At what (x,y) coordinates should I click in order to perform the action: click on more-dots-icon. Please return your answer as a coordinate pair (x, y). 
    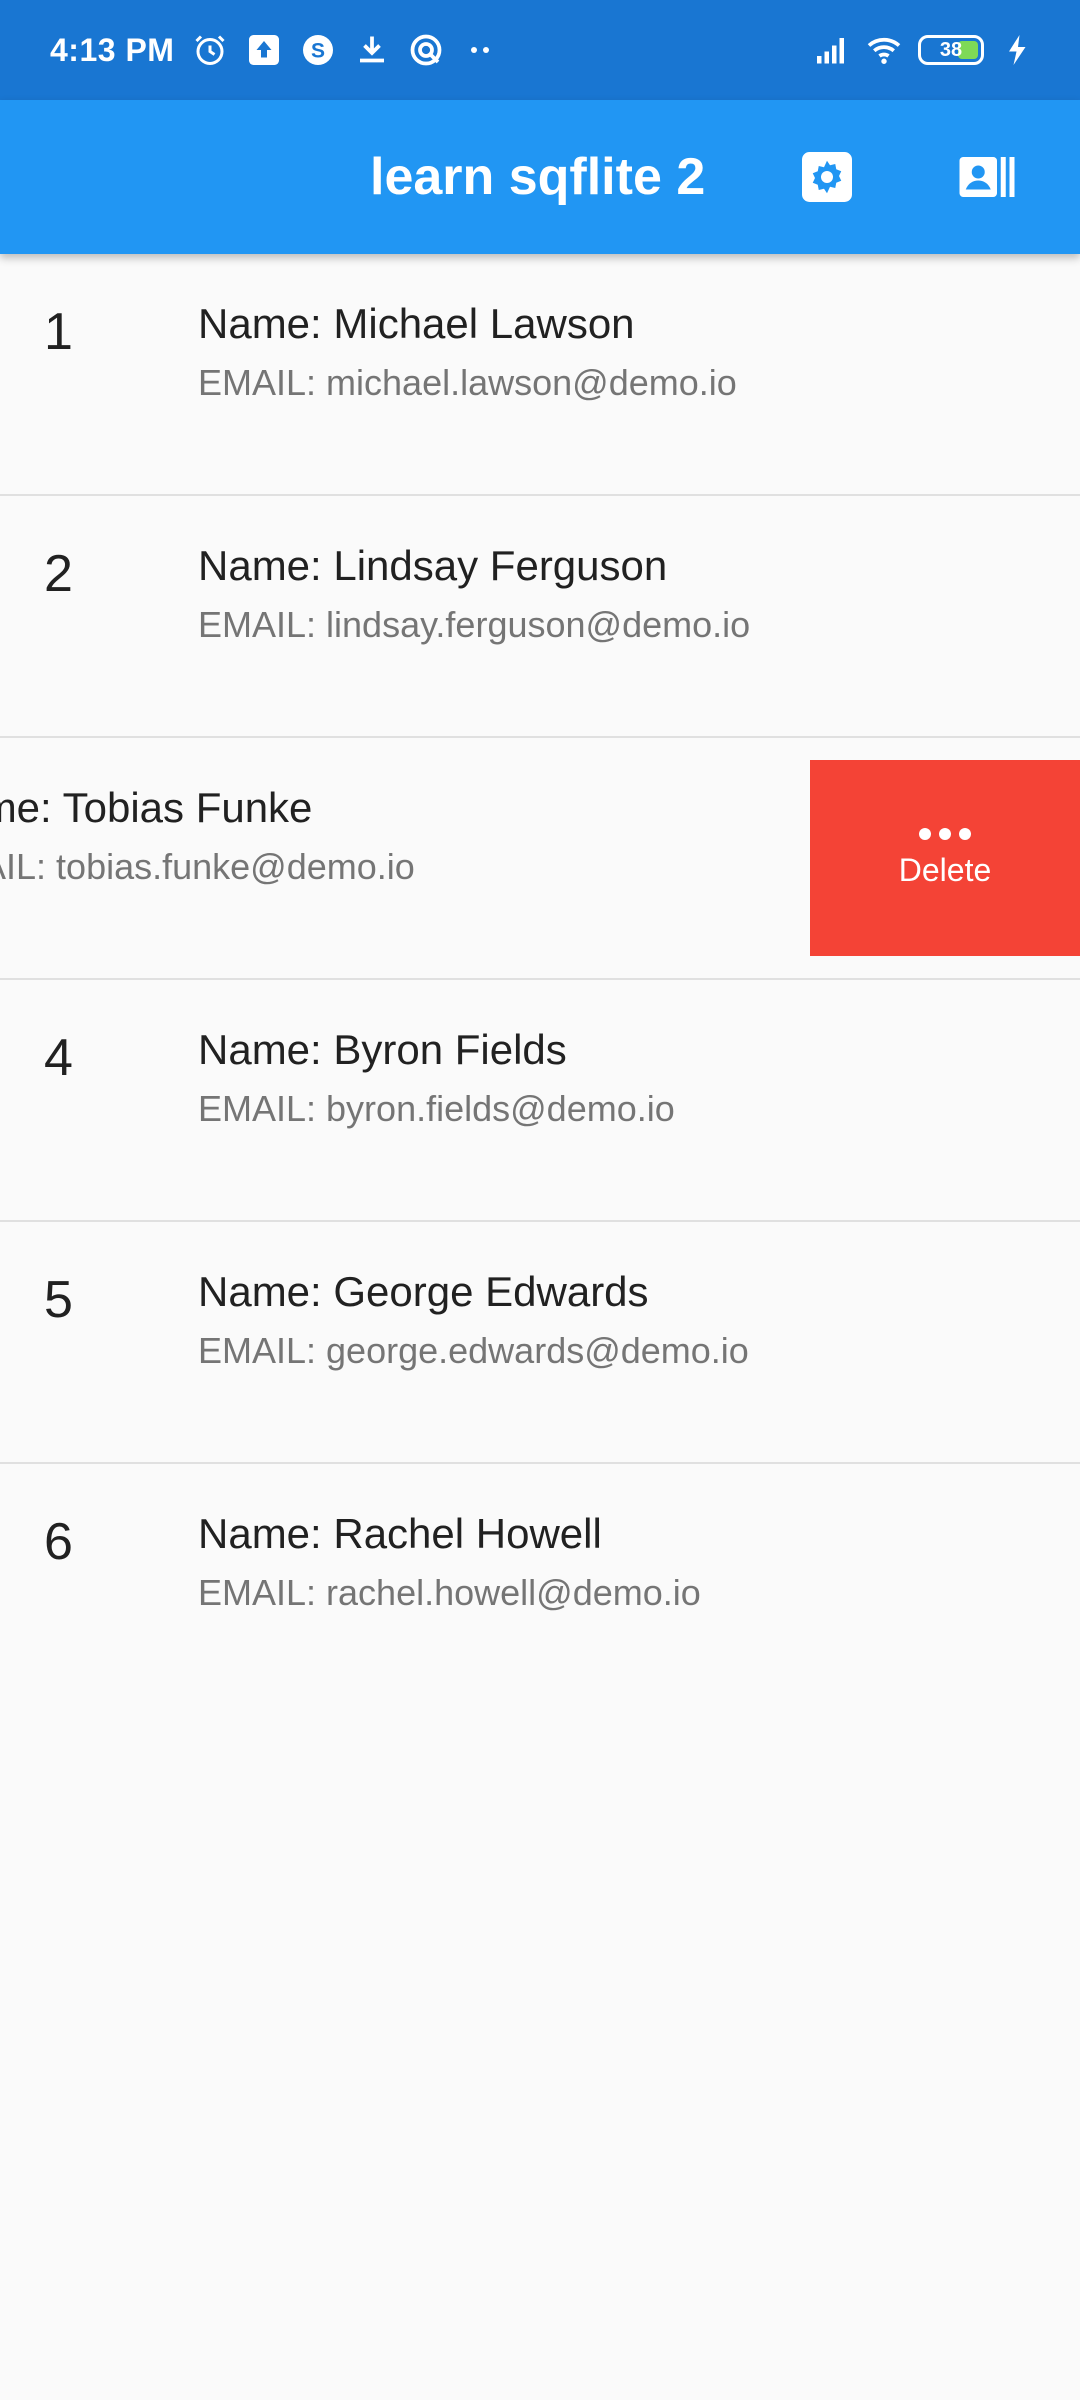
    Looking at the image, I should click on (480, 50).